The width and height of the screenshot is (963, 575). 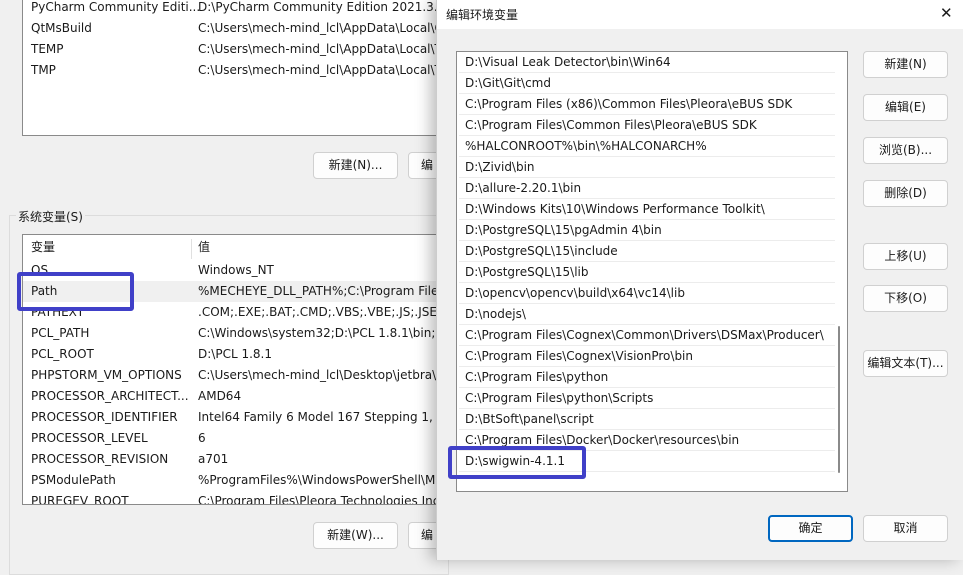 I want to click on variable-value: Windows_NT, so click(x=236, y=270).